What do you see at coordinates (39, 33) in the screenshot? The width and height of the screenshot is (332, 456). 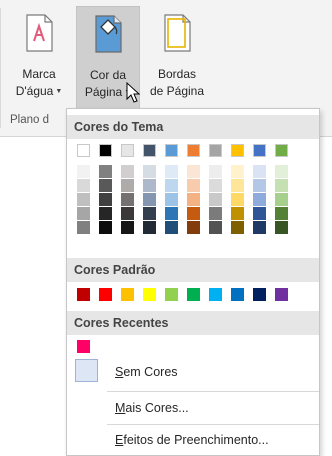 I see `watermark-icon` at bounding box center [39, 33].